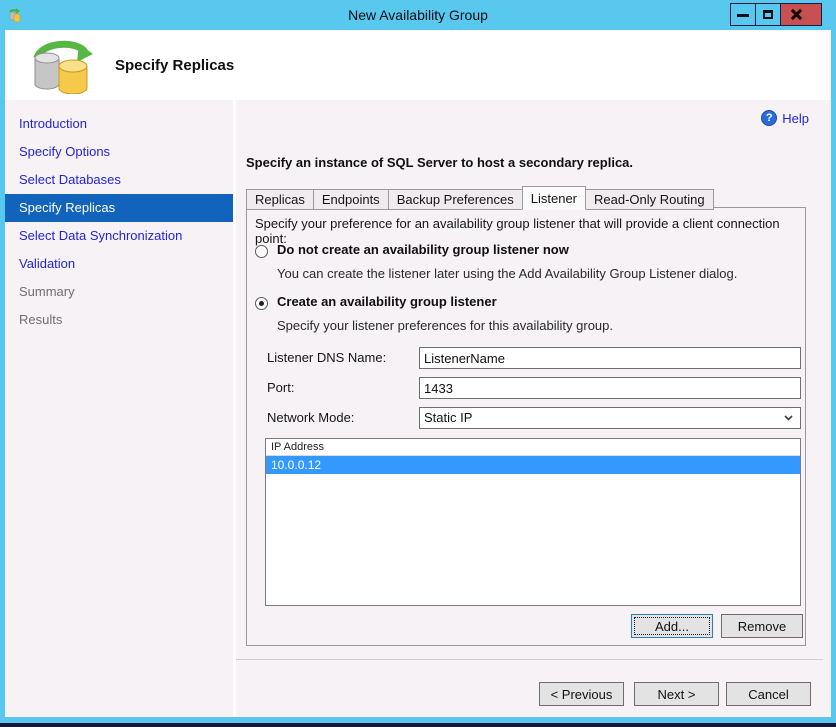  I want to click on close-button, so click(801, 14).